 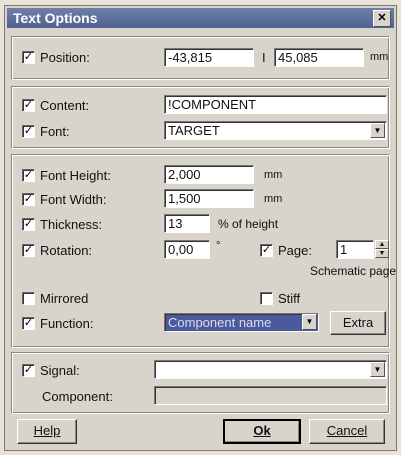 I want to click on font-height-input: 2,000, so click(x=209, y=174).